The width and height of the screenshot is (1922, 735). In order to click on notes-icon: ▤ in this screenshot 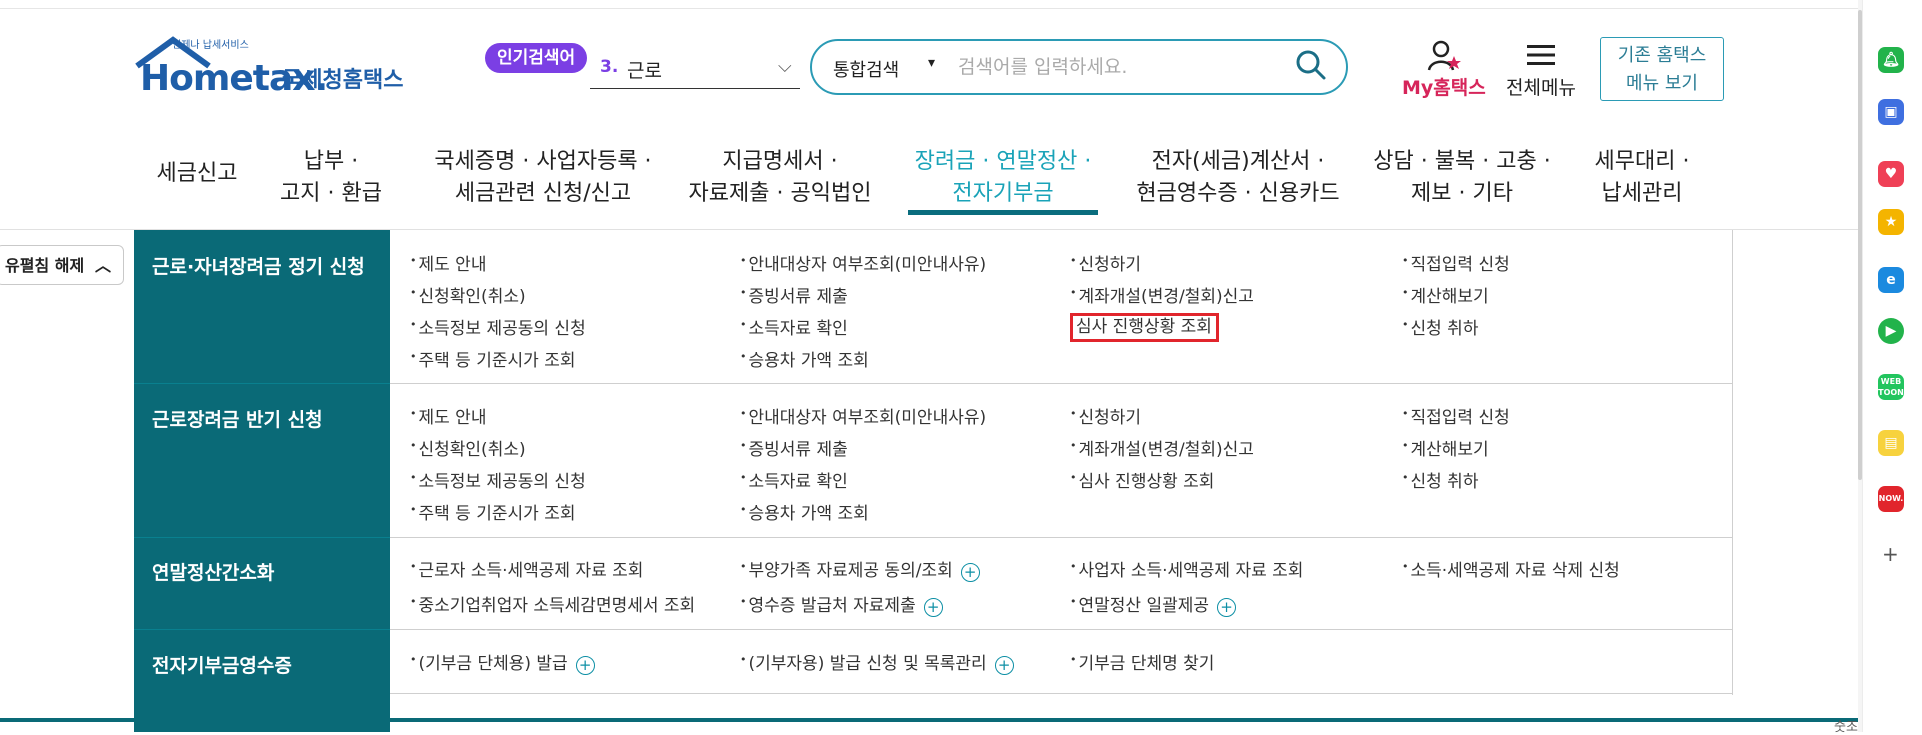, I will do `click(1891, 443)`.